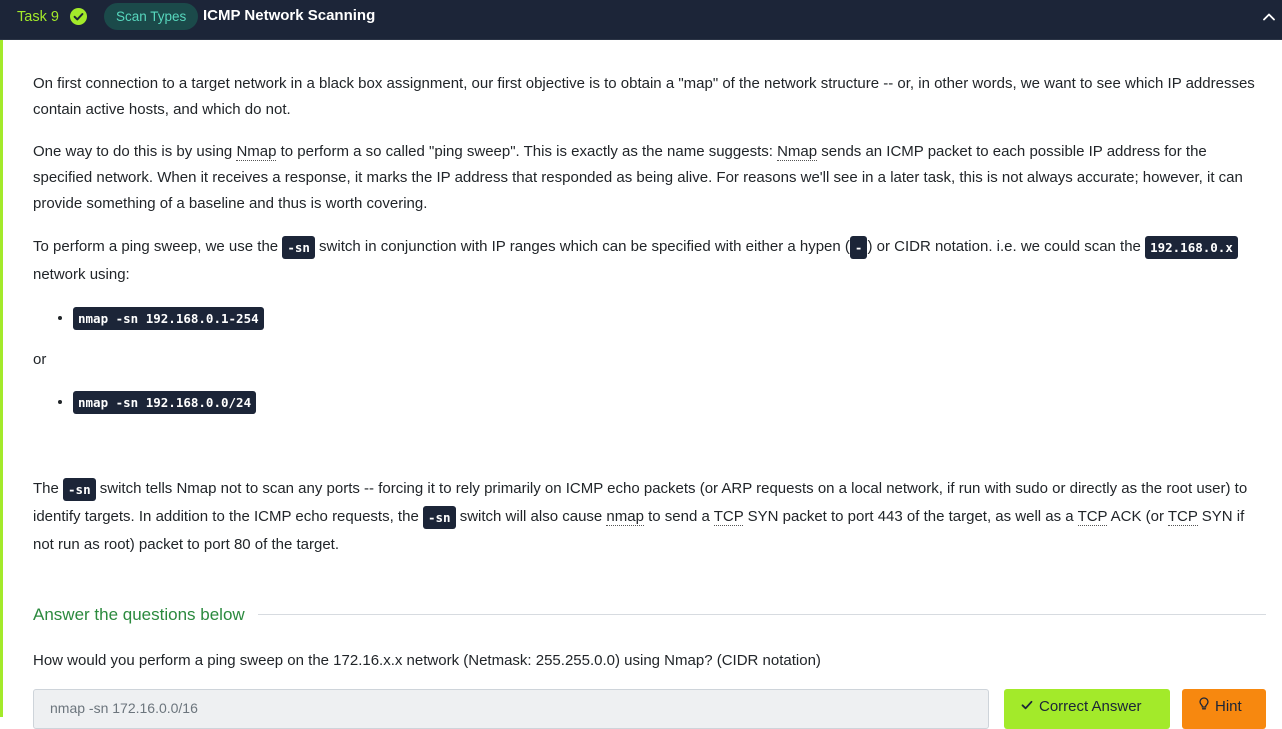  Describe the element at coordinates (1269, 17) in the screenshot. I see `chevron-up-icon` at that location.